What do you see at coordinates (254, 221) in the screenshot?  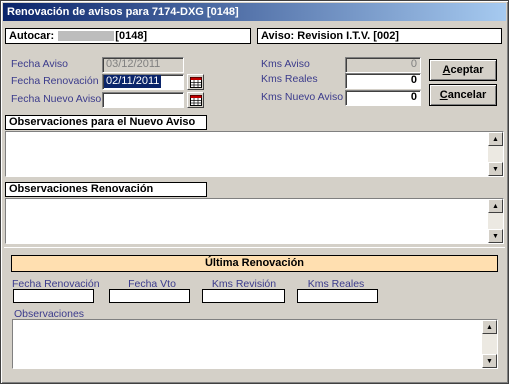 I see `obs-renovacion-textarea: ▲ ▼` at bounding box center [254, 221].